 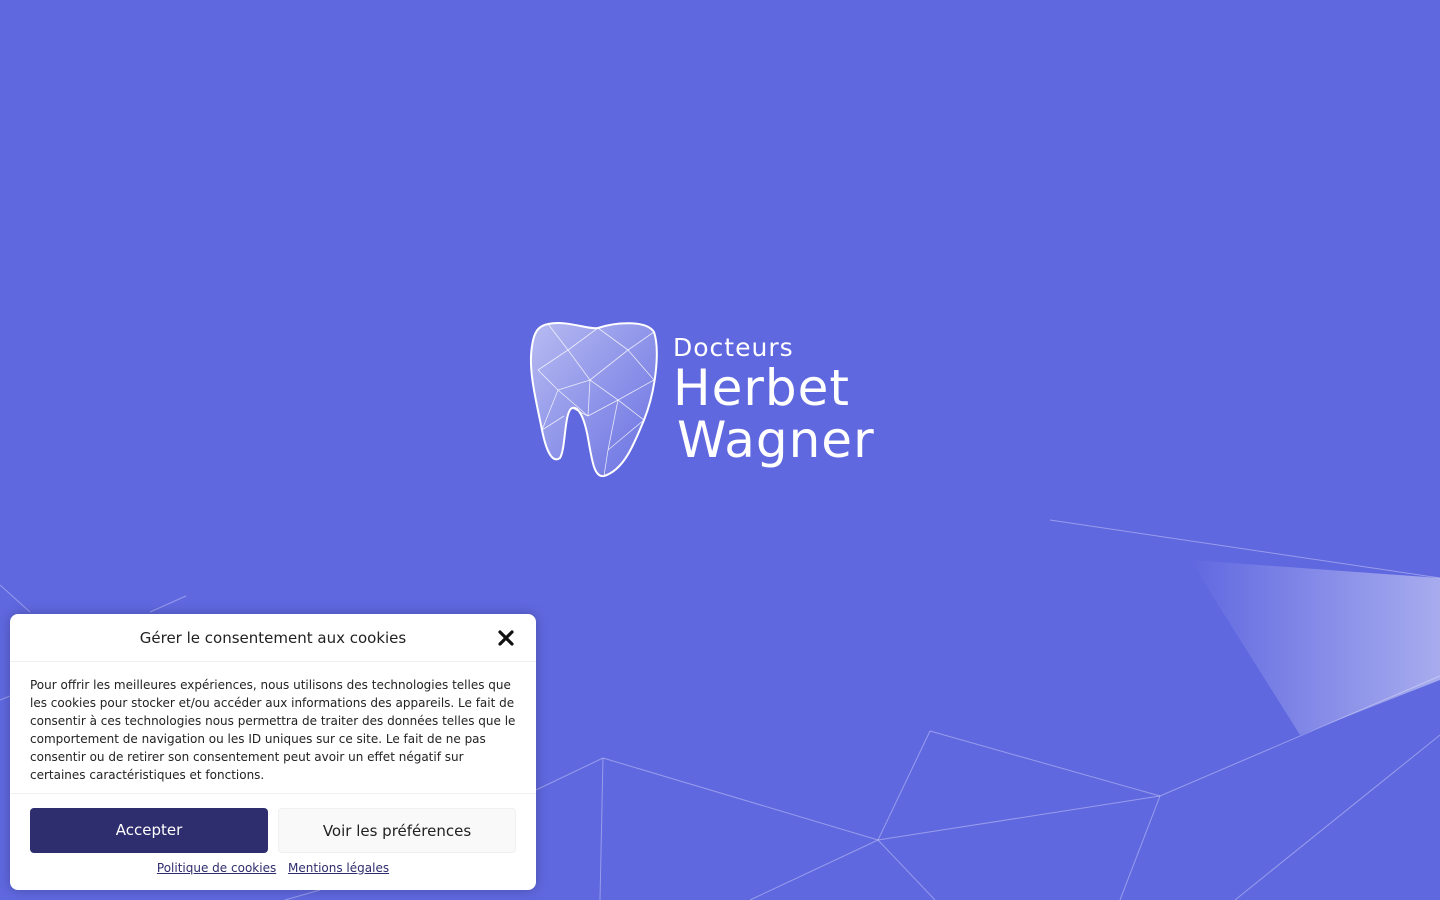 What do you see at coordinates (273, 830) in the screenshot?
I see `cookie-buttons: Accepter Voir les préférences` at bounding box center [273, 830].